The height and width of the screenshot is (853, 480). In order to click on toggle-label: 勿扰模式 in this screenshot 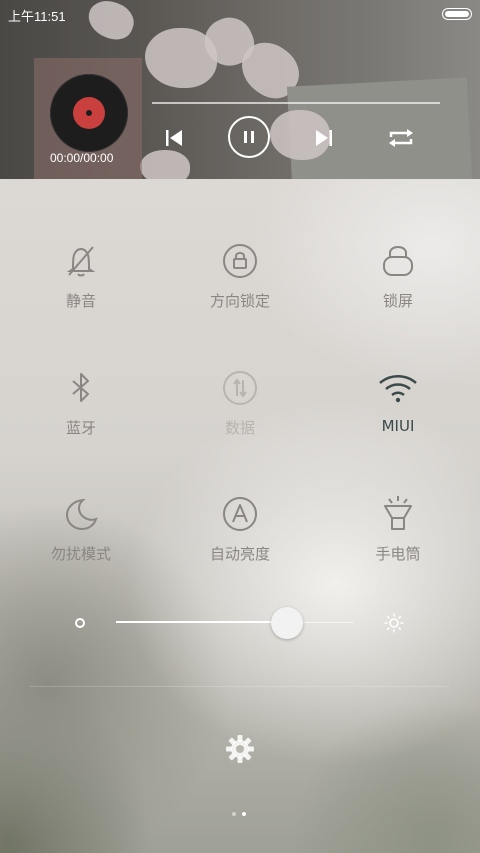, I will do `click(80, 554)`.